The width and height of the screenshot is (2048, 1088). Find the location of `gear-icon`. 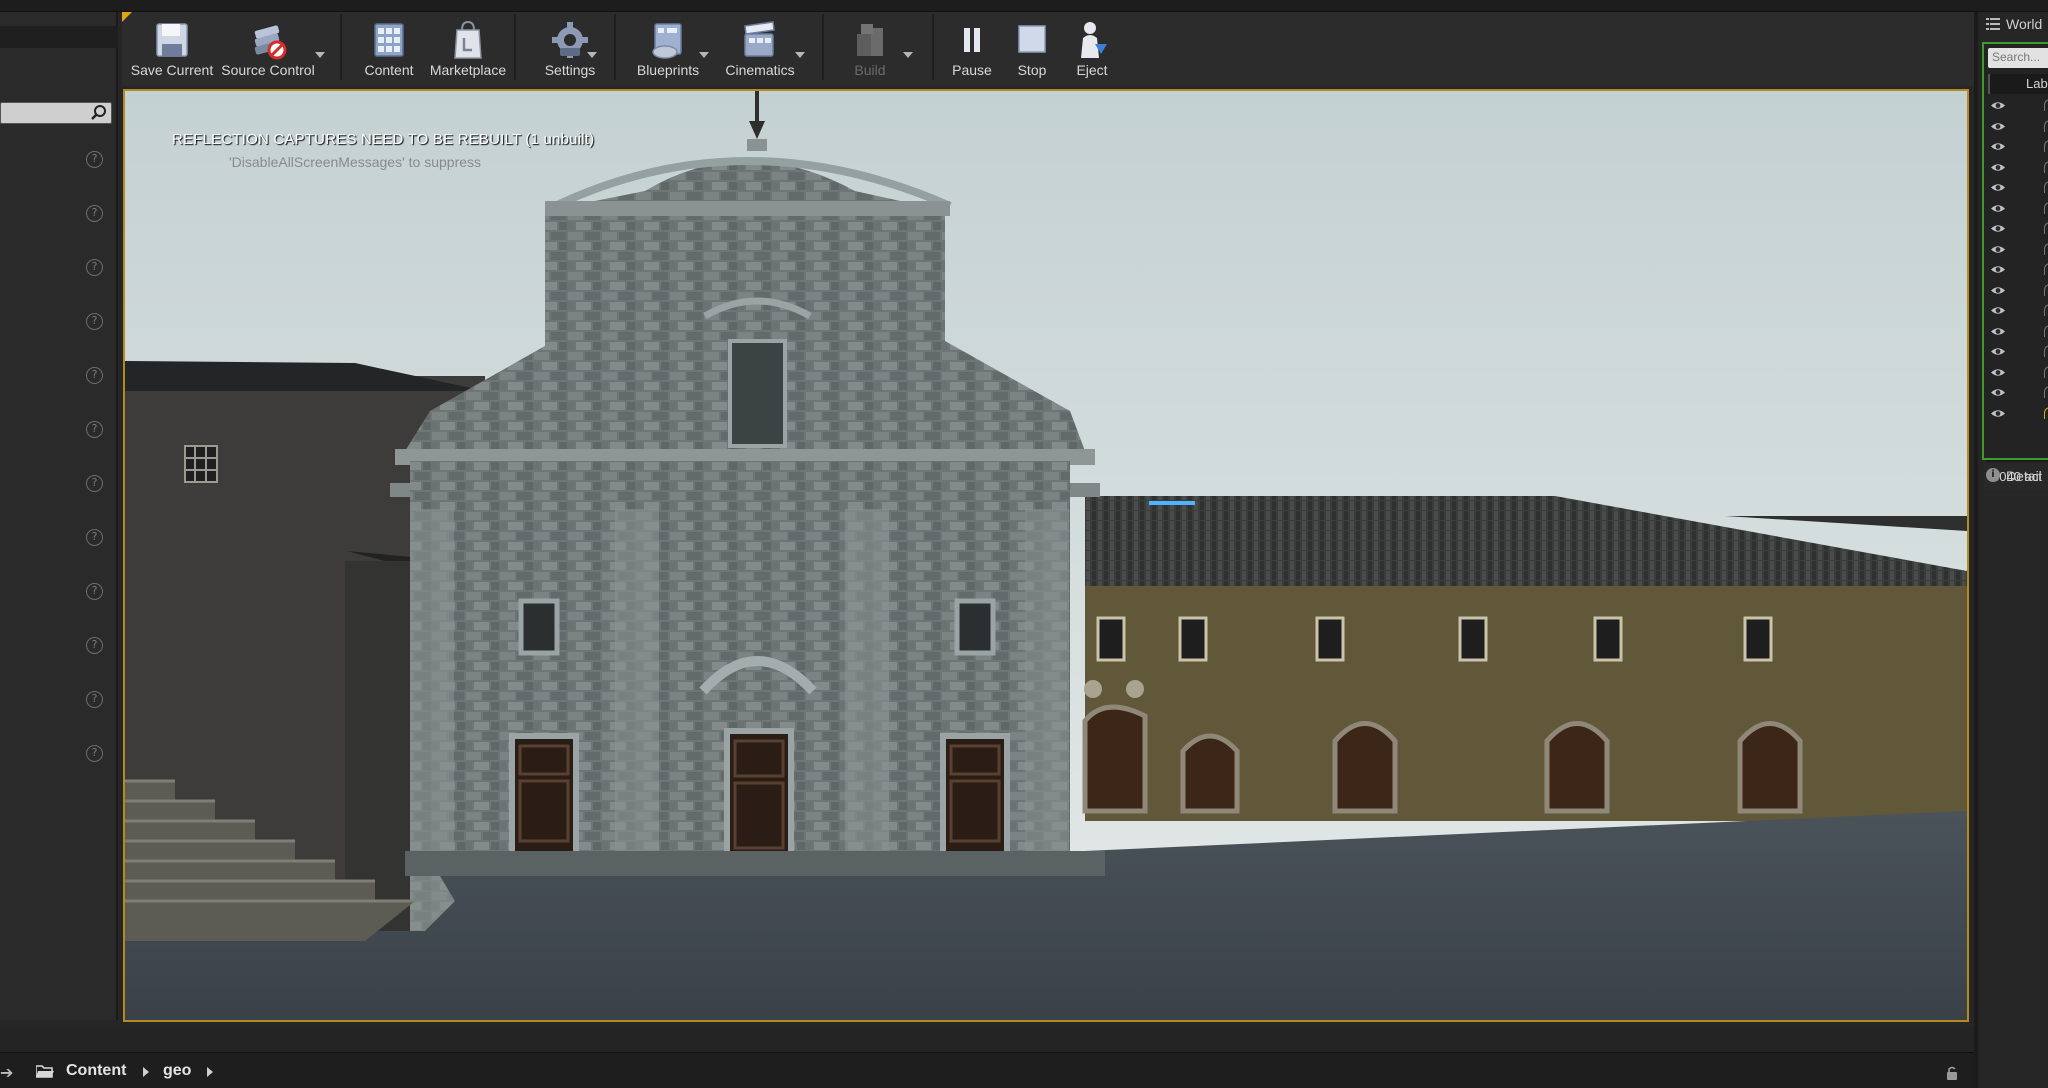

gear-icon is located at coordinates (570, 40).